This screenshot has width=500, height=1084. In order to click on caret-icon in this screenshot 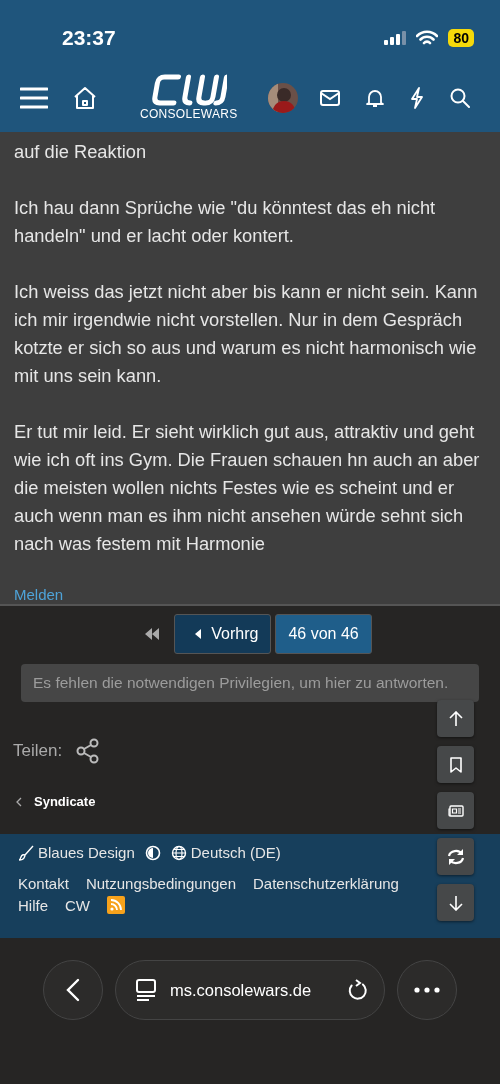, I will do `click(198, 634)`.